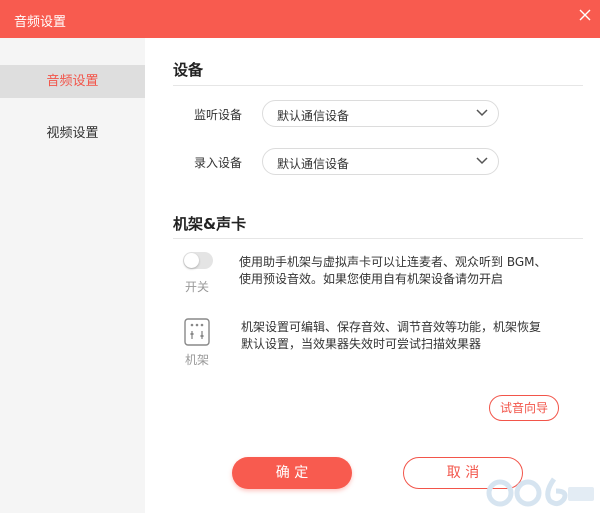 The width and height of the screenshot is (600, 513). I want to click on sidebar-item-audio-settings: 音频设置, so click(72, 81).